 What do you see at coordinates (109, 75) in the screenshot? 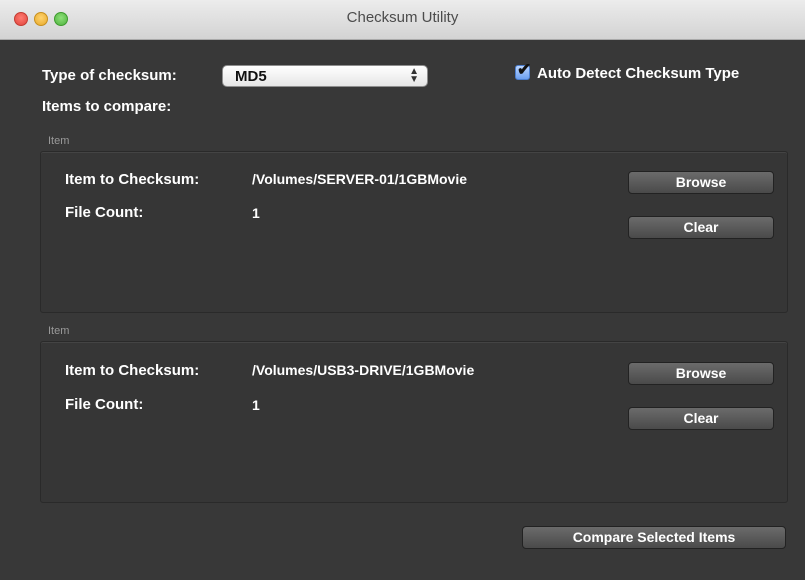
I see `checksum-type-label: Type of checksum:` at bounding box center [109, 75].